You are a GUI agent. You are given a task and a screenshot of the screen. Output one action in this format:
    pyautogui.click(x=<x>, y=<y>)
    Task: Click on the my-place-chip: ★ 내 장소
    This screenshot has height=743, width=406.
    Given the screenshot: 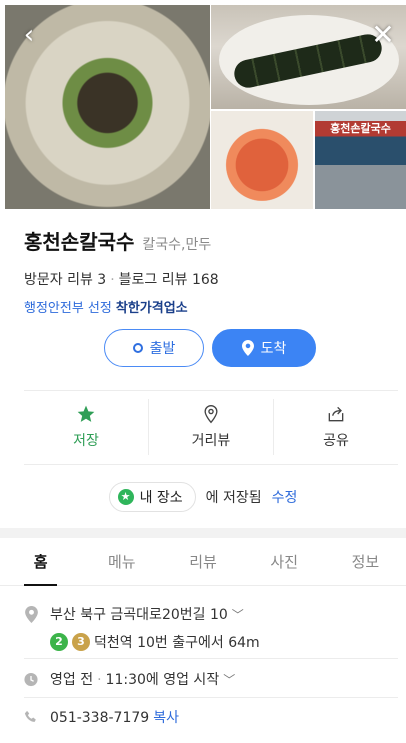 What is the action you would take?
    pyautogui.click(x=152, y=497)
    